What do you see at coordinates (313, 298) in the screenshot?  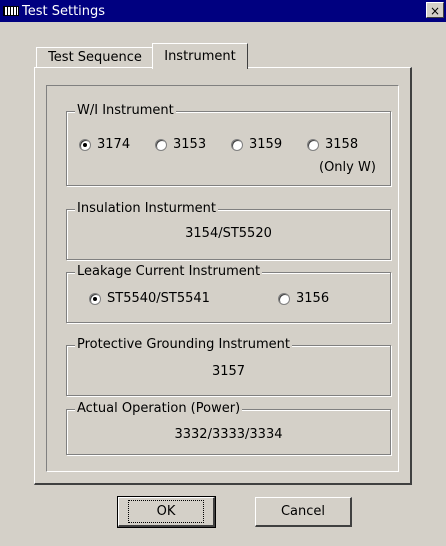 I see `radio-label: 3156` at bounding box center [313, 298].